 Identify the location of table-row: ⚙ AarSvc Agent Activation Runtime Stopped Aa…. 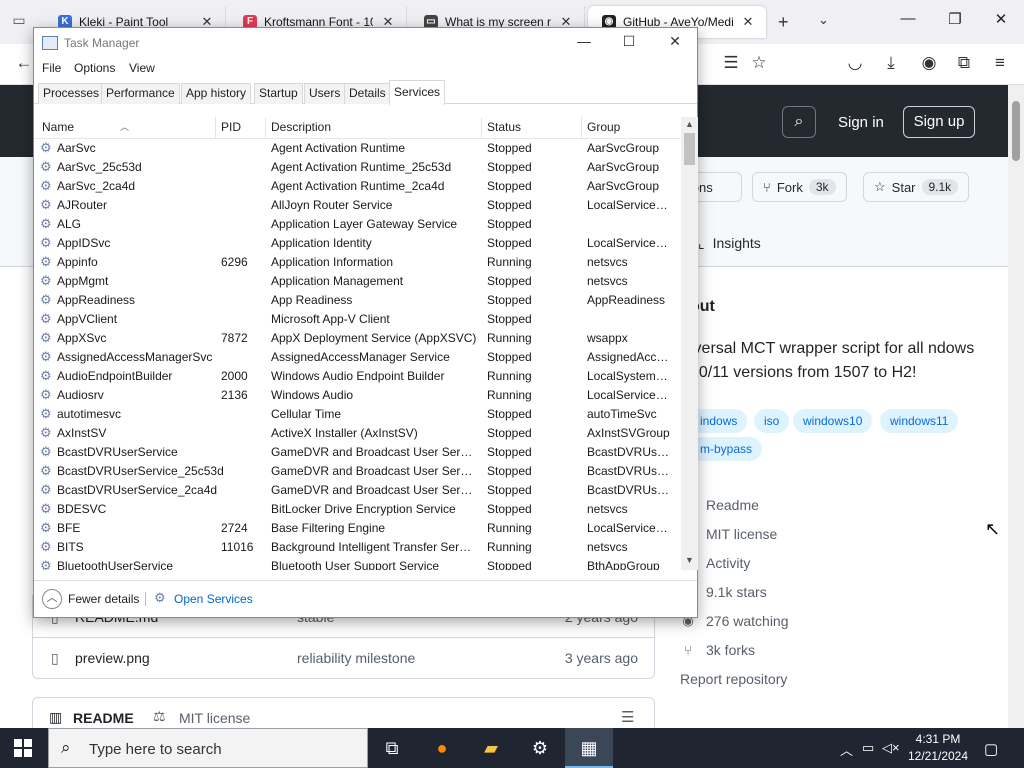
(357, 148).